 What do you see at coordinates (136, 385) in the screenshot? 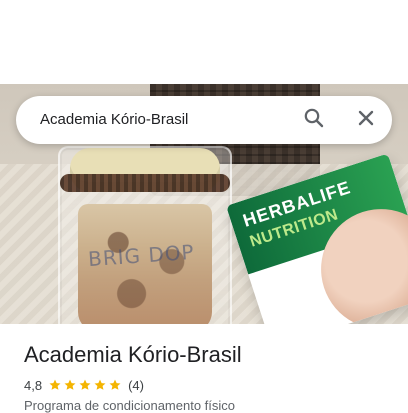
I see `review-count: (4)` at bounding box center [136, 385].